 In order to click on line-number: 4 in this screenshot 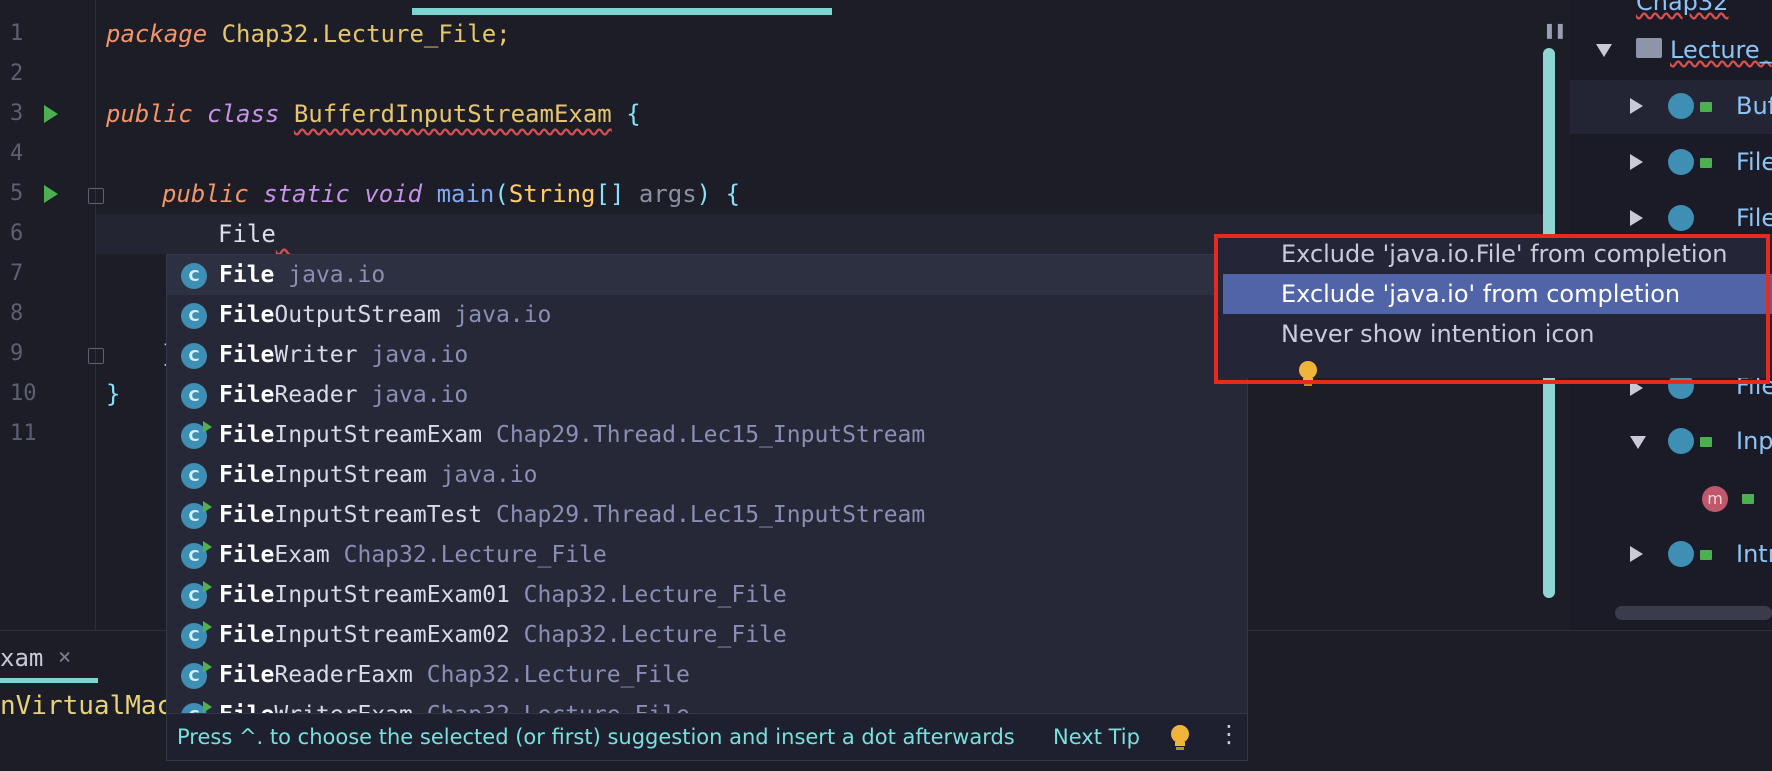, I will do `click(17, 153)`.